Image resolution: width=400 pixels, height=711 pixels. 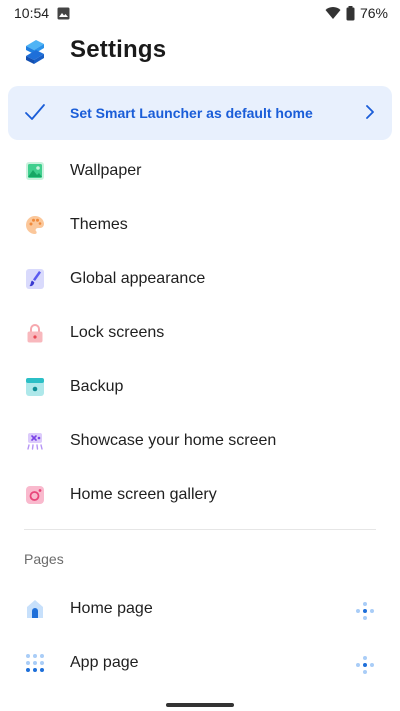 What do you see at coordinates (200, 529) in the screenshot?
I see `section-divider` at bounding box center [200, 529].